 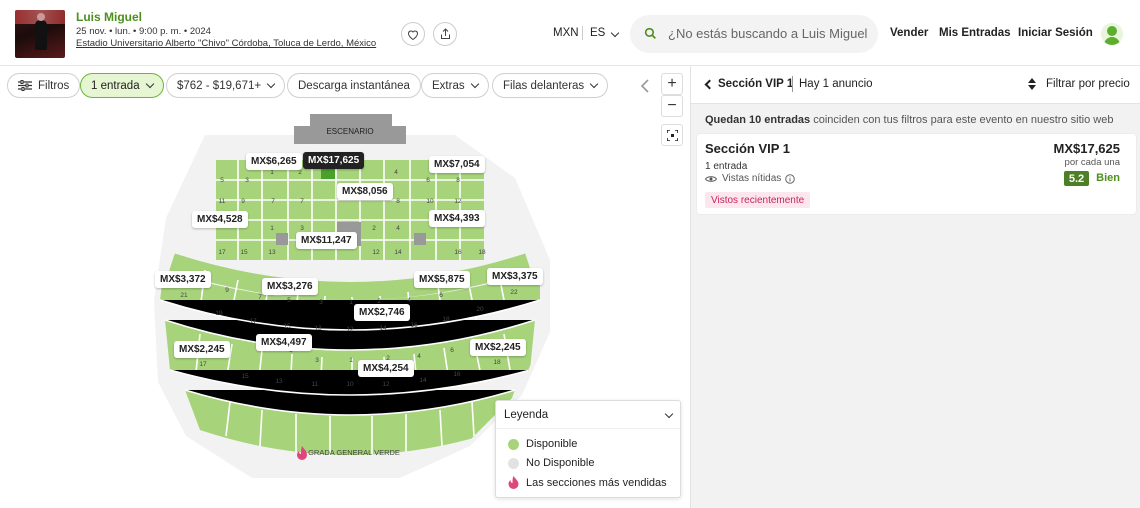 I want to click on svg-text: 21, so click(x=184, y=295).